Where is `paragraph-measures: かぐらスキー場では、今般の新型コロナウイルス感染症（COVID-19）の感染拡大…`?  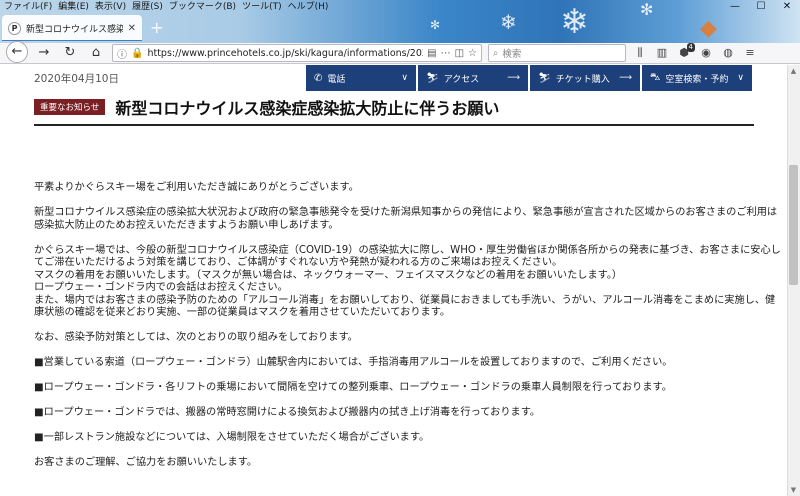
paragraph-measures: かぐらスキー場では、今般の新型コロナウイルス感染症（COVID-19）の感染拡大… is located at coordinates (407, 256).